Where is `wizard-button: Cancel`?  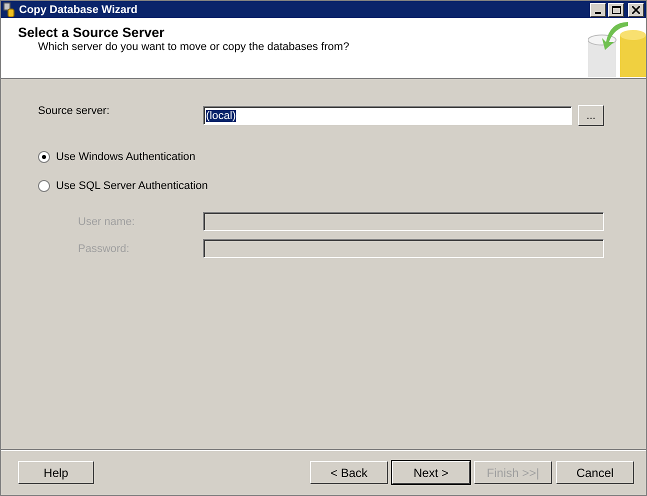 wizard-button: Cancel is located at coordinates (595, 472).